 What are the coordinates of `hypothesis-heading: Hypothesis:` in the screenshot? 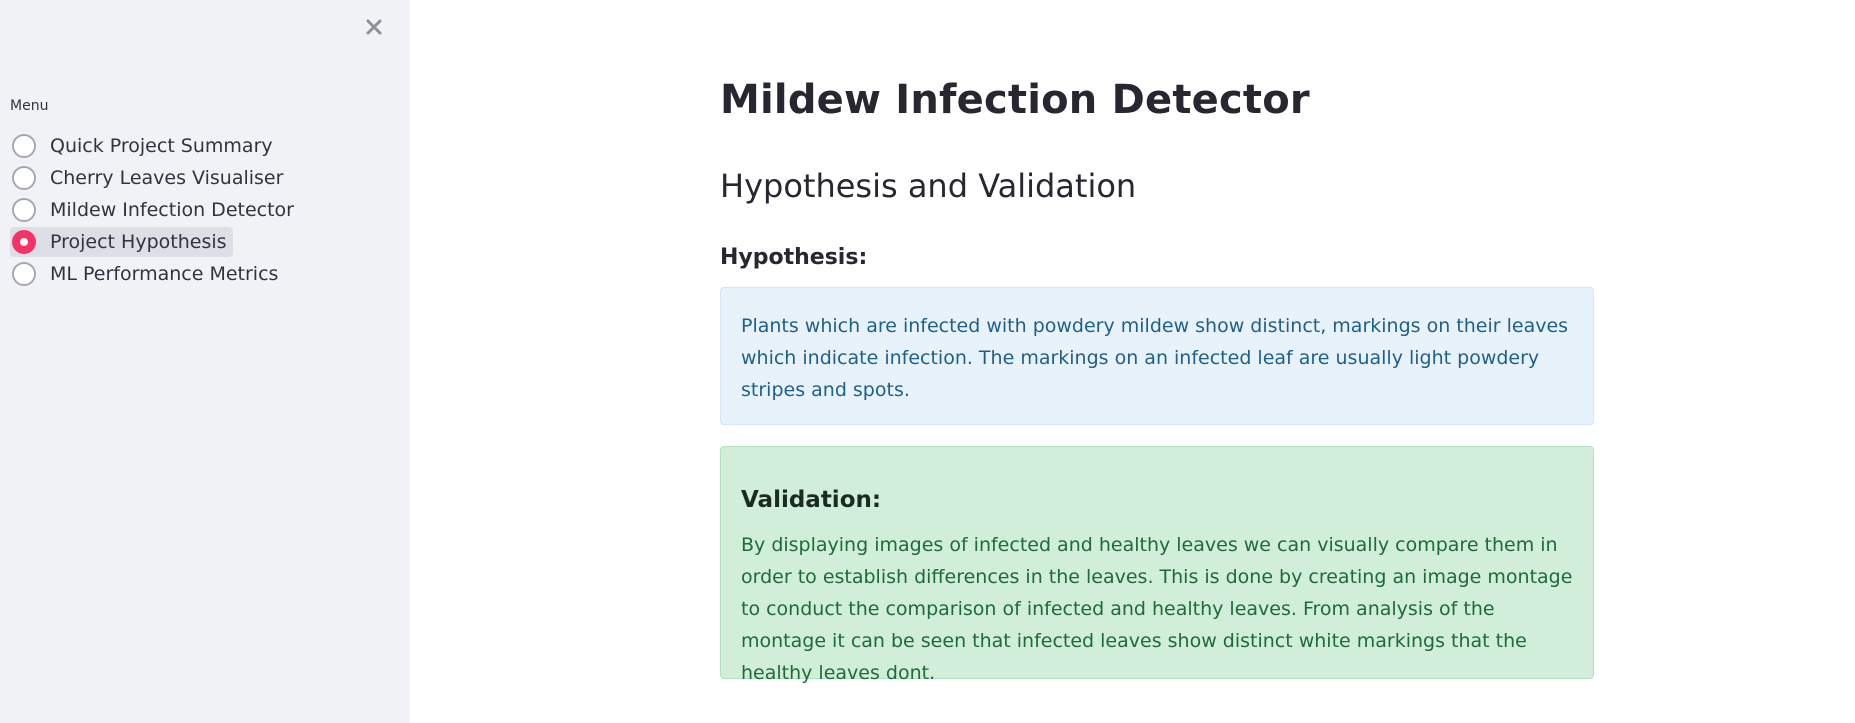 It's located at (794, 257).